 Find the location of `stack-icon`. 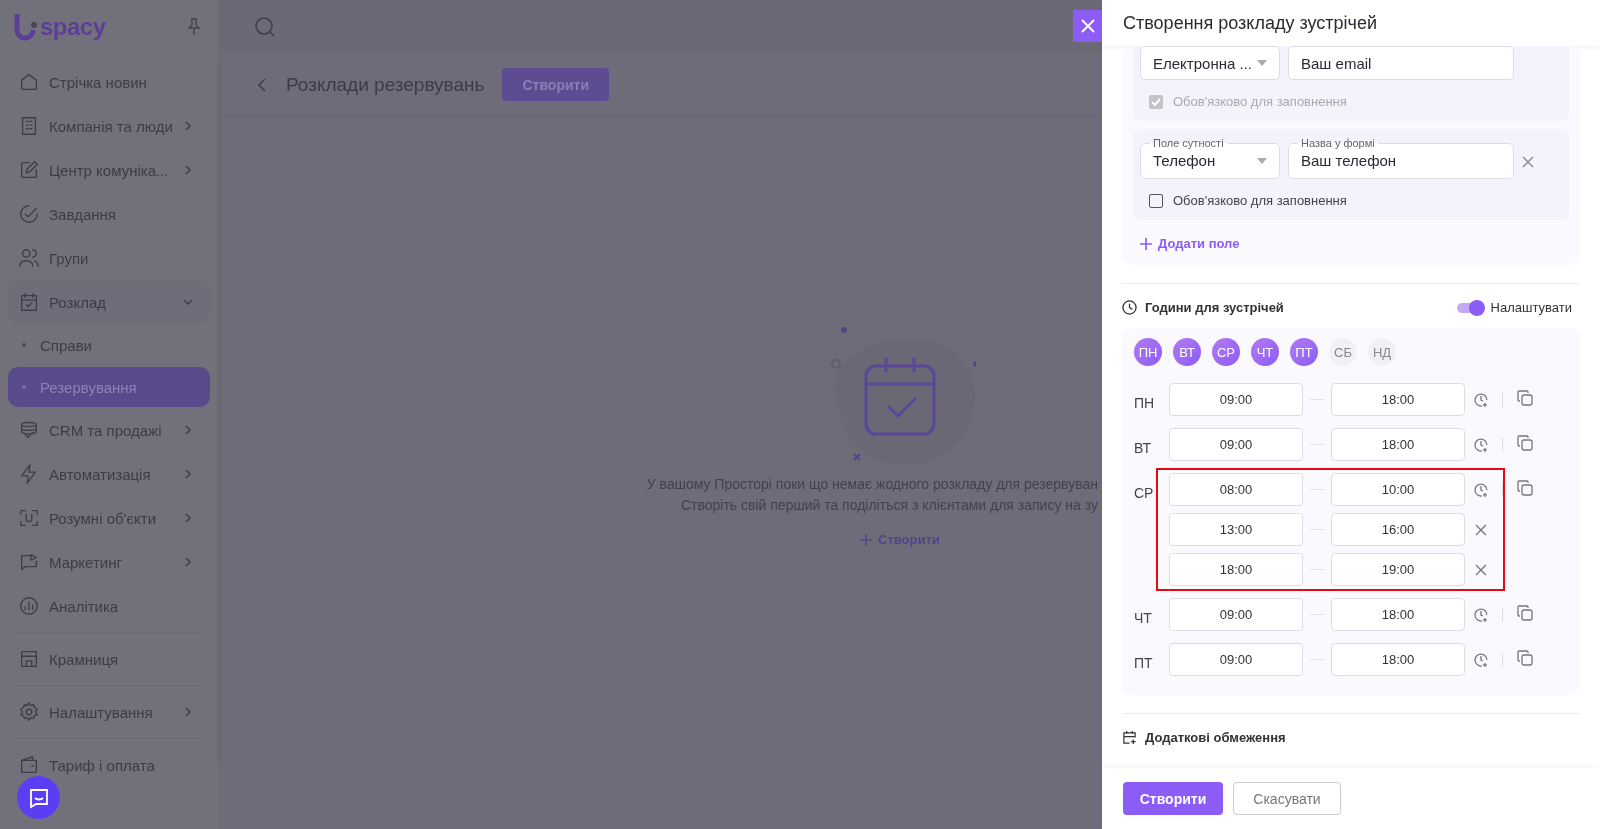

stack-icon is located at coordinates (29, 430).